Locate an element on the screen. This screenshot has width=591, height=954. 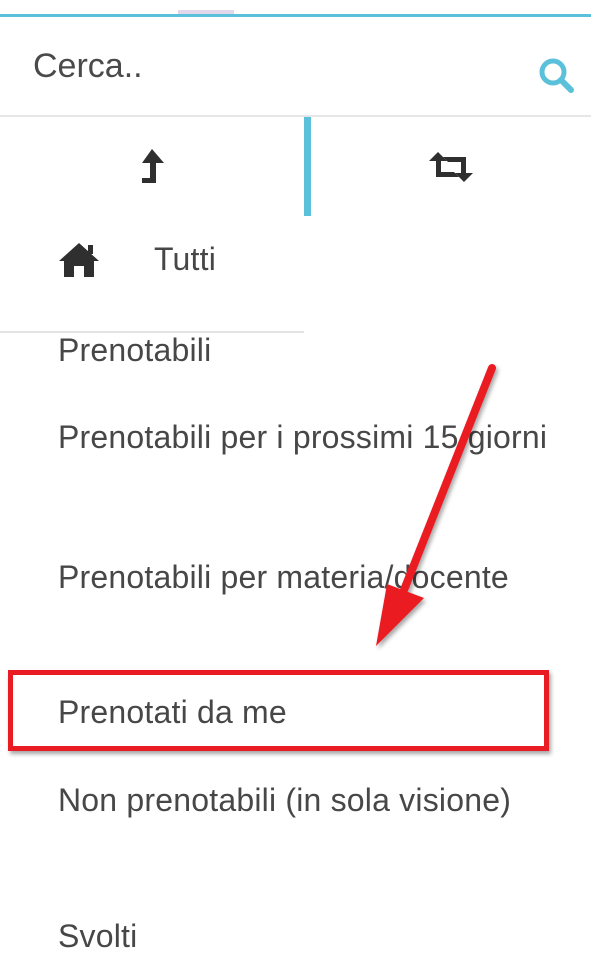
tab-retweet is located at coordinates (451, 166).